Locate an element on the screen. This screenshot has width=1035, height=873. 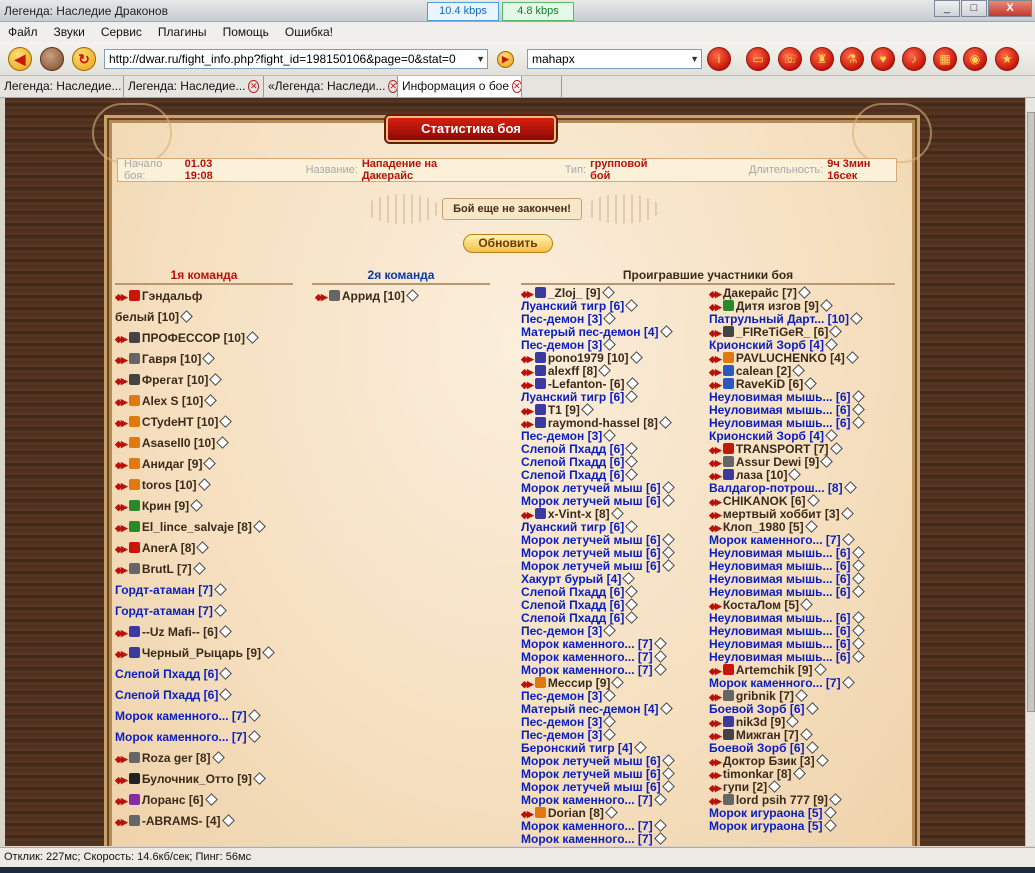
stop-icon is located at coordinates (52, 59).